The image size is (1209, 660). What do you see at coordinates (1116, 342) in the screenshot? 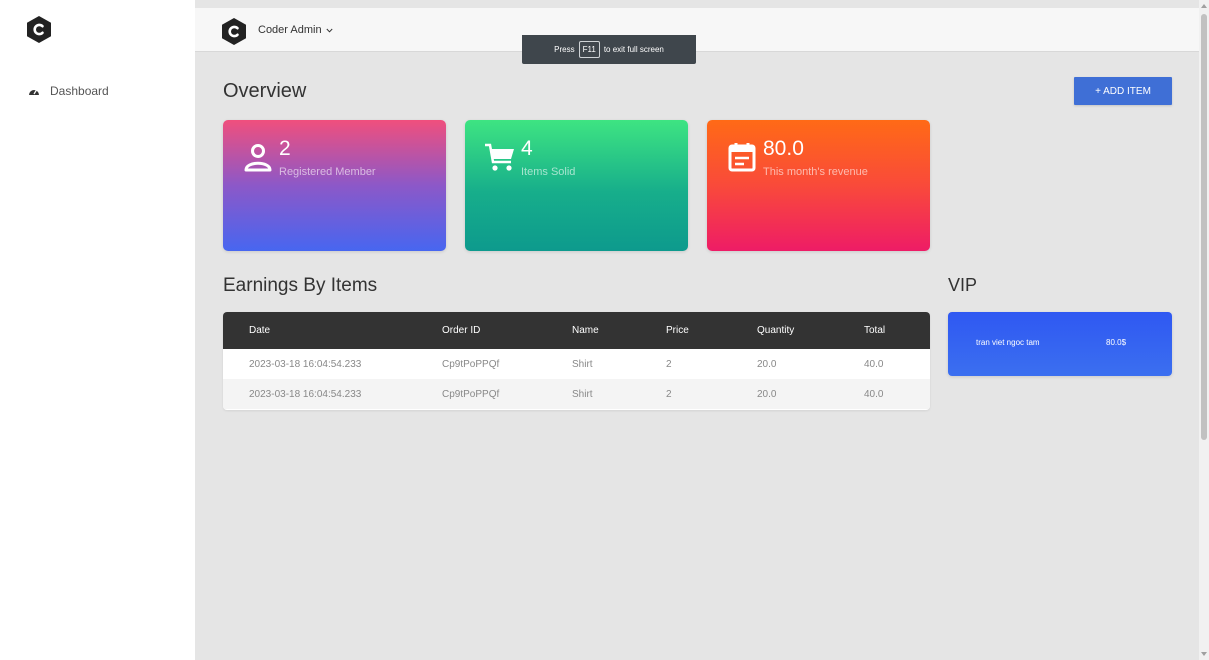
I see `vip-amount: 80.0$` at bounding box center [1116, 342].